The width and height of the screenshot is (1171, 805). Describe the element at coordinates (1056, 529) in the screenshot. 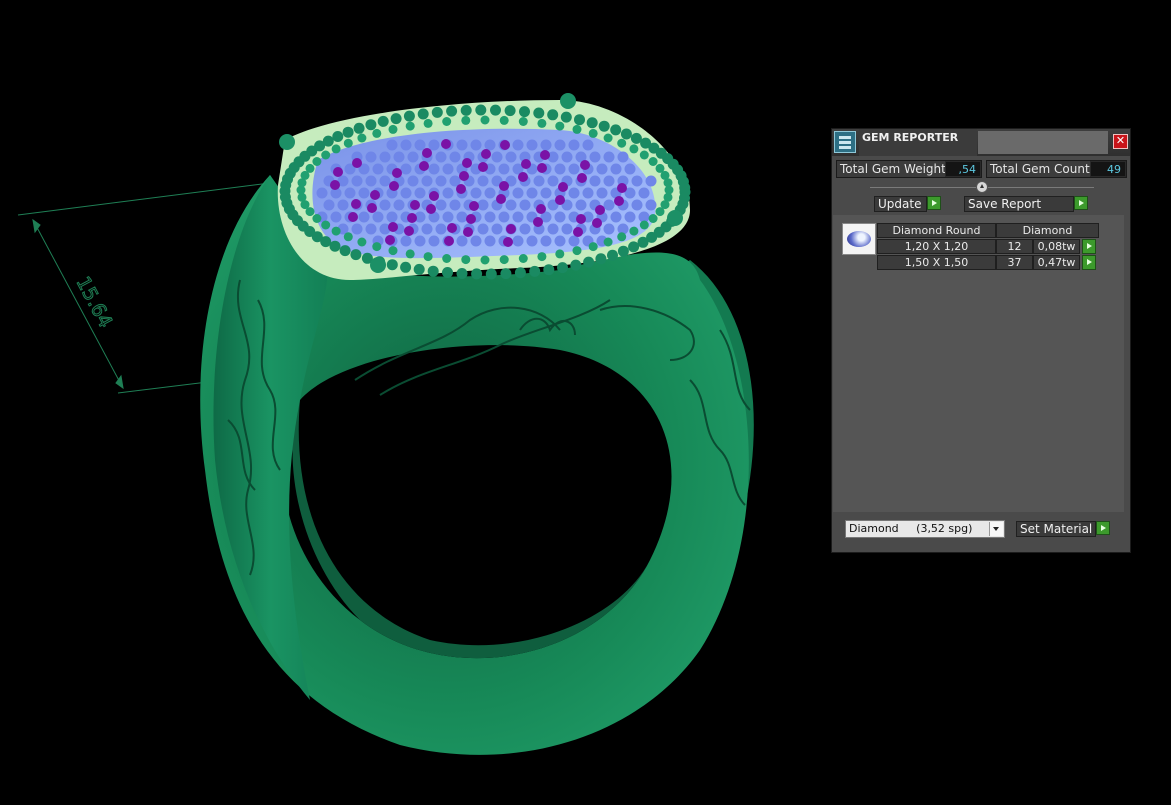

I see `set-material-button: Set Material` at that location.